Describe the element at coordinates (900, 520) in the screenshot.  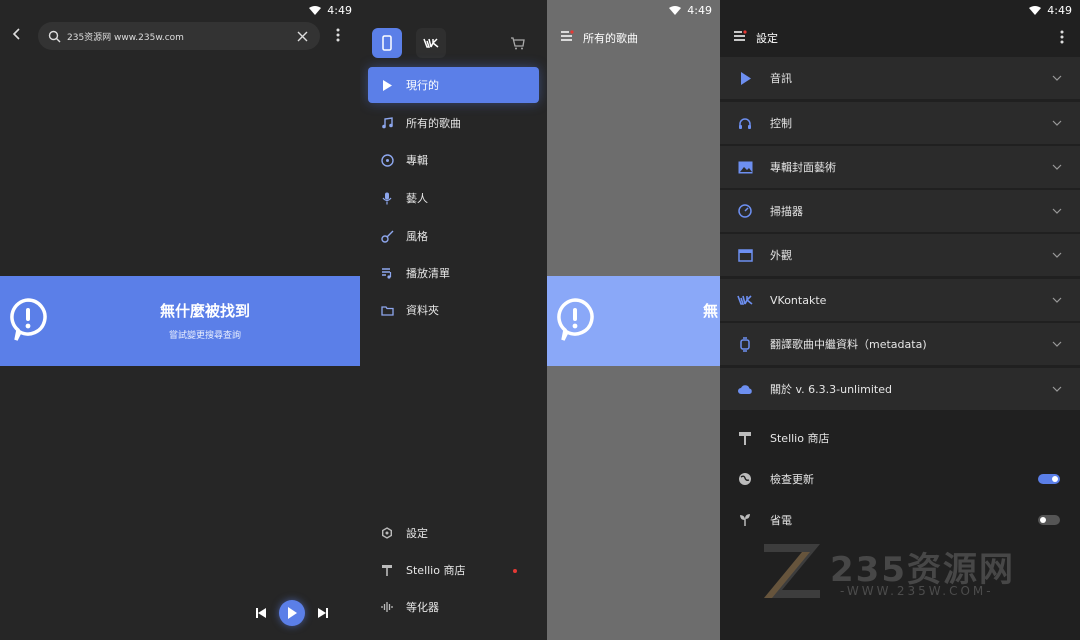
I see `settings-item-power-saving: 省電` at that location.